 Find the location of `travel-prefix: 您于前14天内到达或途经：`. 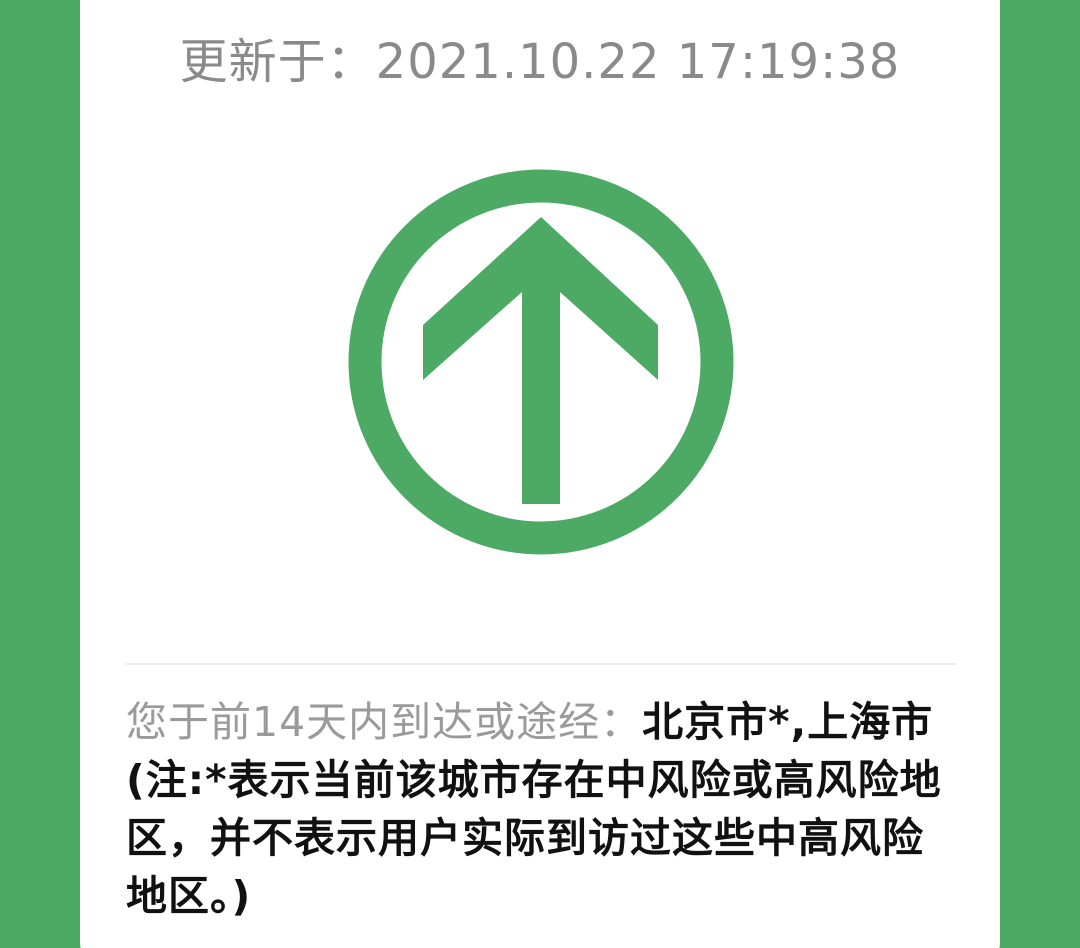

travel-prefix: 您于前14天内到达或途经： is located at coordinates (384, 722).